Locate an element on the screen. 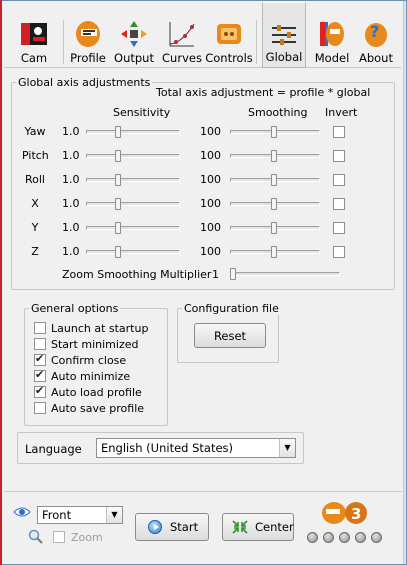 This screenshot has height=565, width=407. option-label: Confirm close is located at coordinates (89, 360).